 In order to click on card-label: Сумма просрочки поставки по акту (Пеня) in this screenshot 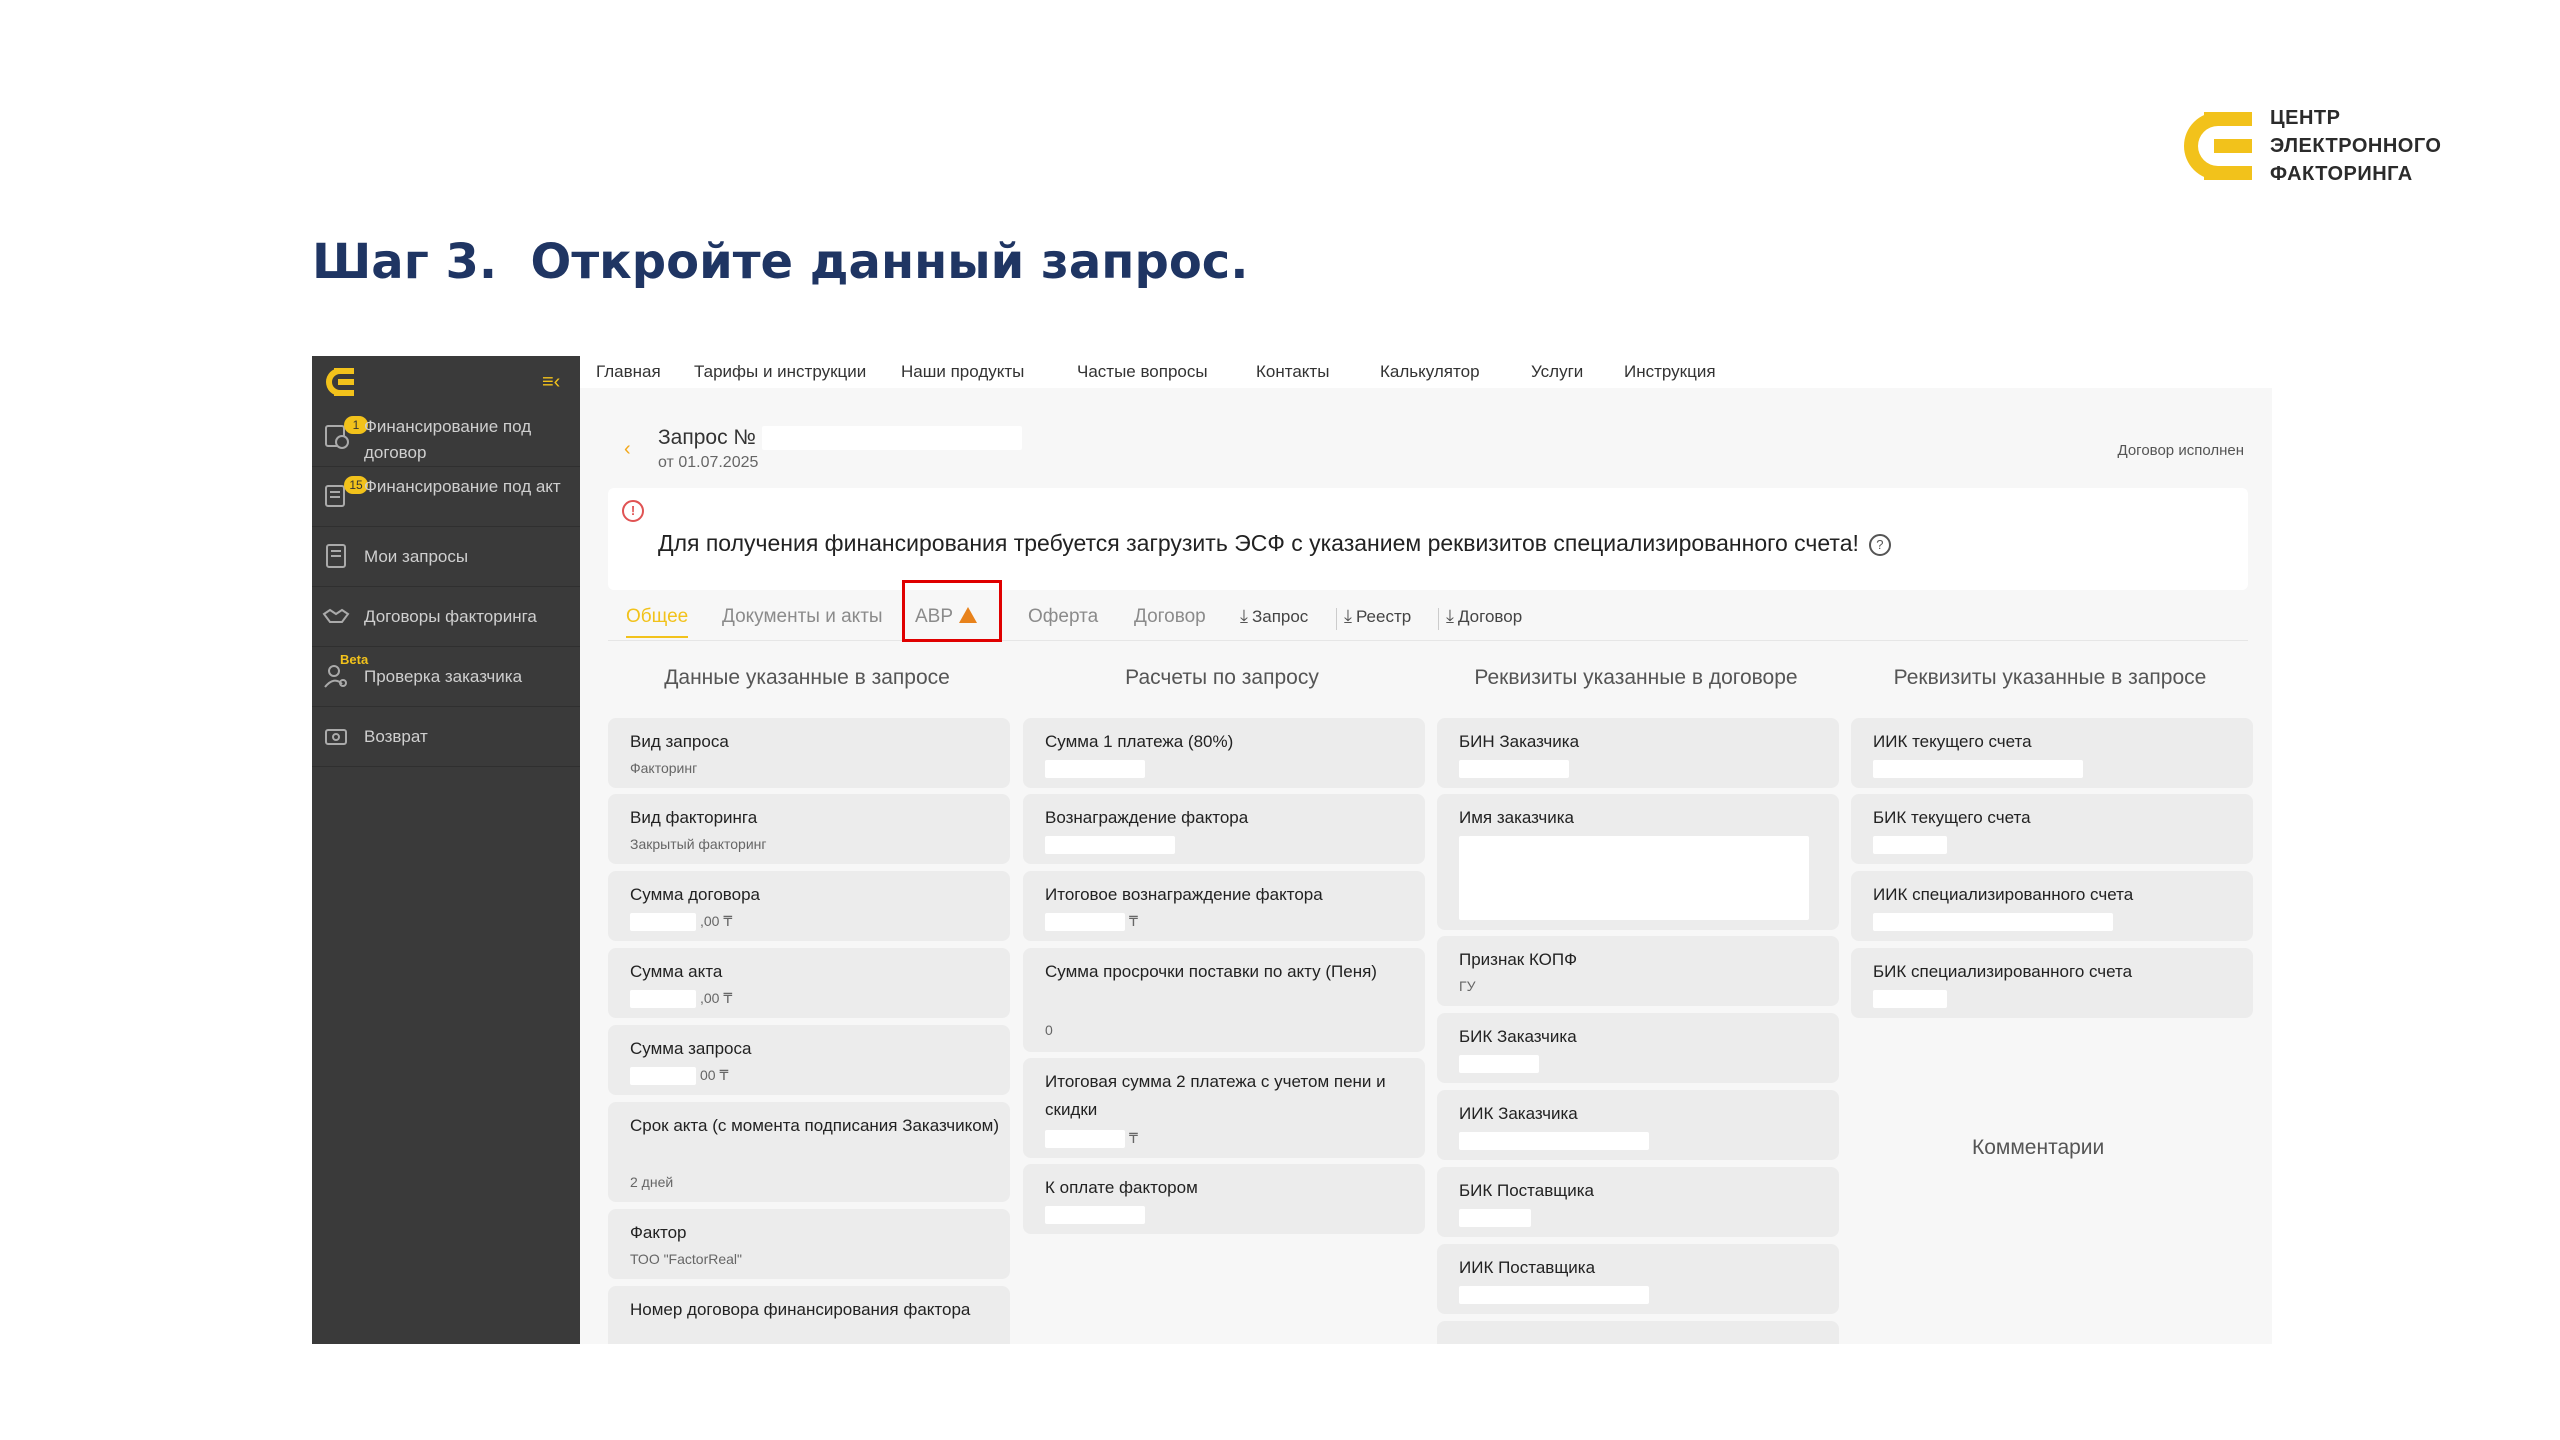, I will do `click(1211, 971)`.